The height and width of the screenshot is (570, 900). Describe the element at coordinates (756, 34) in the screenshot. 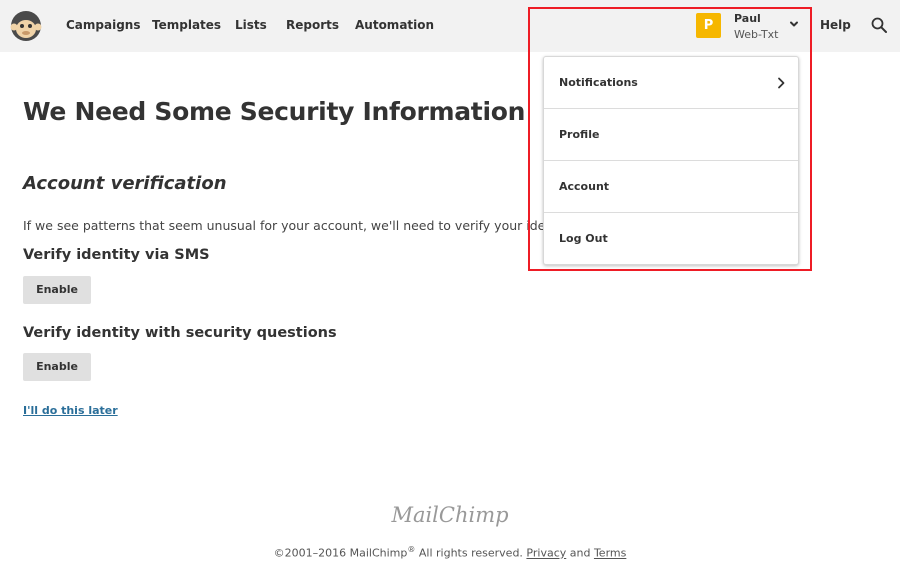

I see `account-name: Web-Txt` at that location.